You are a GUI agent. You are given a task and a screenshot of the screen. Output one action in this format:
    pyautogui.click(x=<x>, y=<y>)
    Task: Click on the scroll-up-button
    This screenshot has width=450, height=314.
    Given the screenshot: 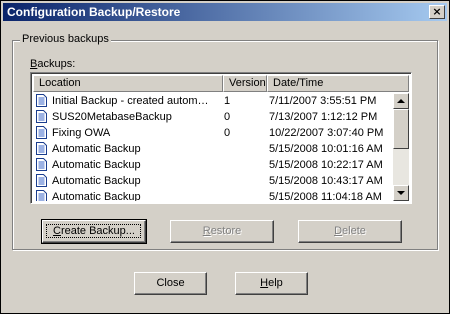 What is the action you would take?
    pyautogui.click(x=401, y=101)
    